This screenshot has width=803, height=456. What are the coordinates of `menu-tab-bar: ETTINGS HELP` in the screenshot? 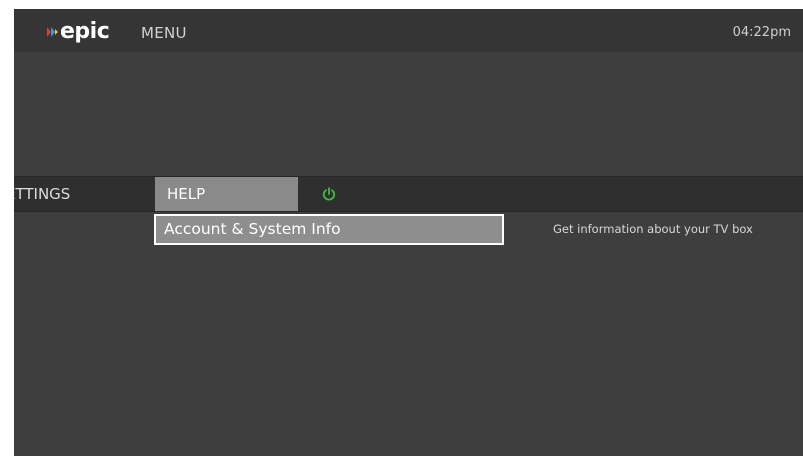 It's located at (408, 194).